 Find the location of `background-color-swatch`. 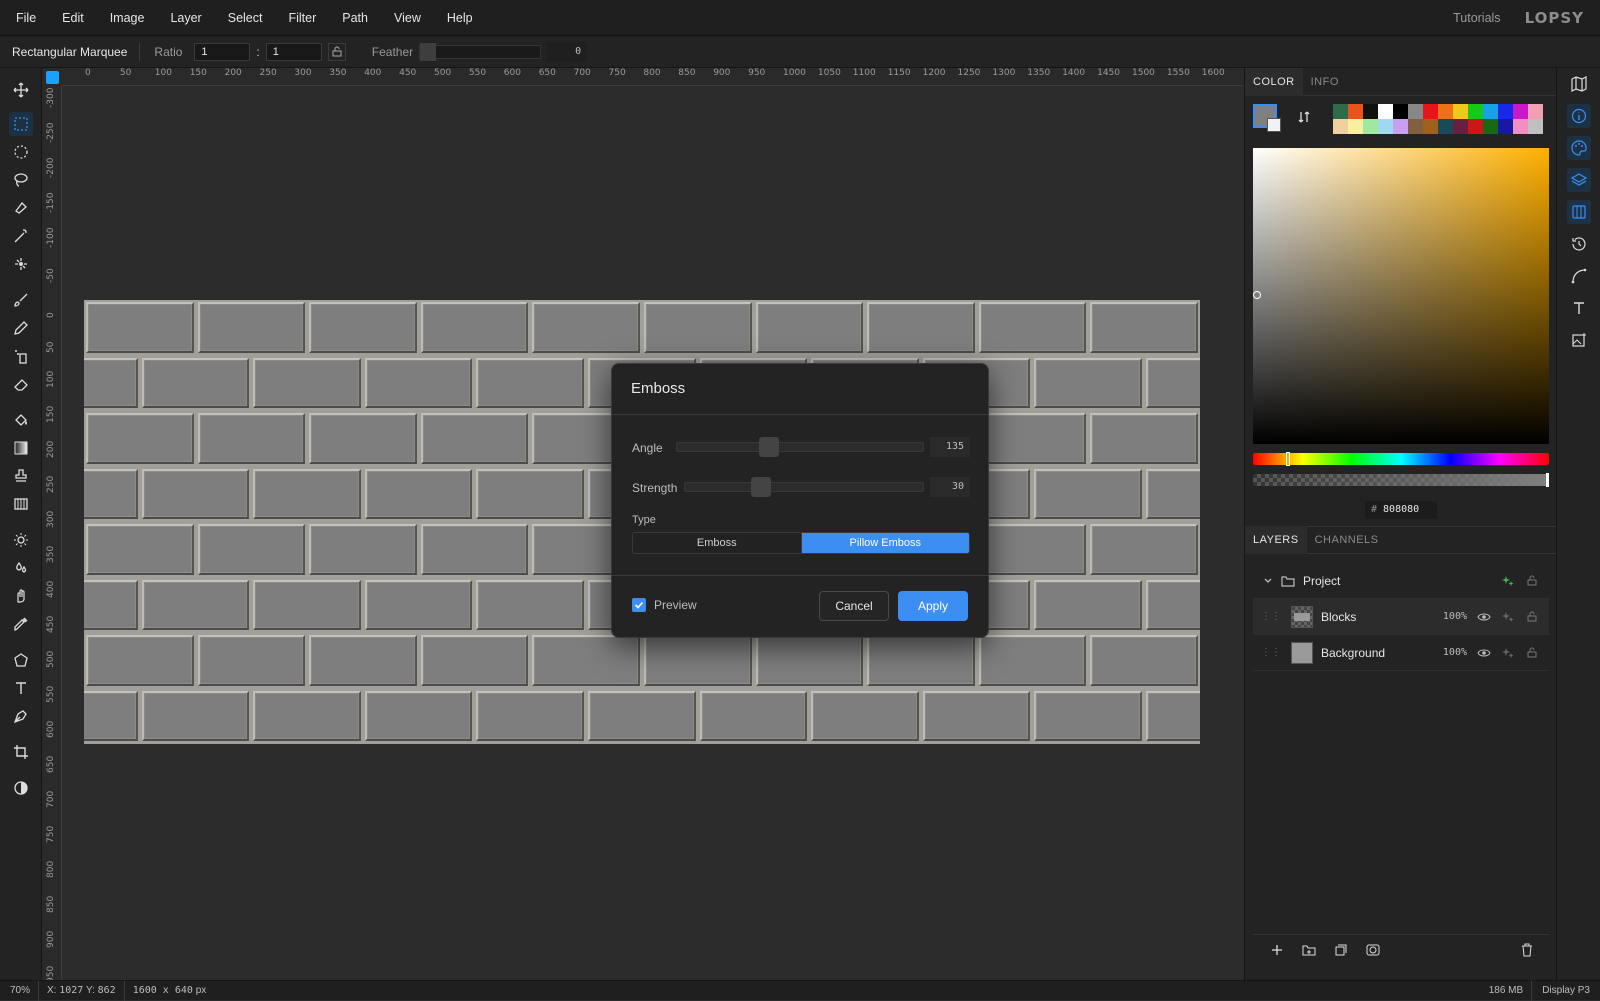

background-color-swatch is located at coordinates (1274, 125).